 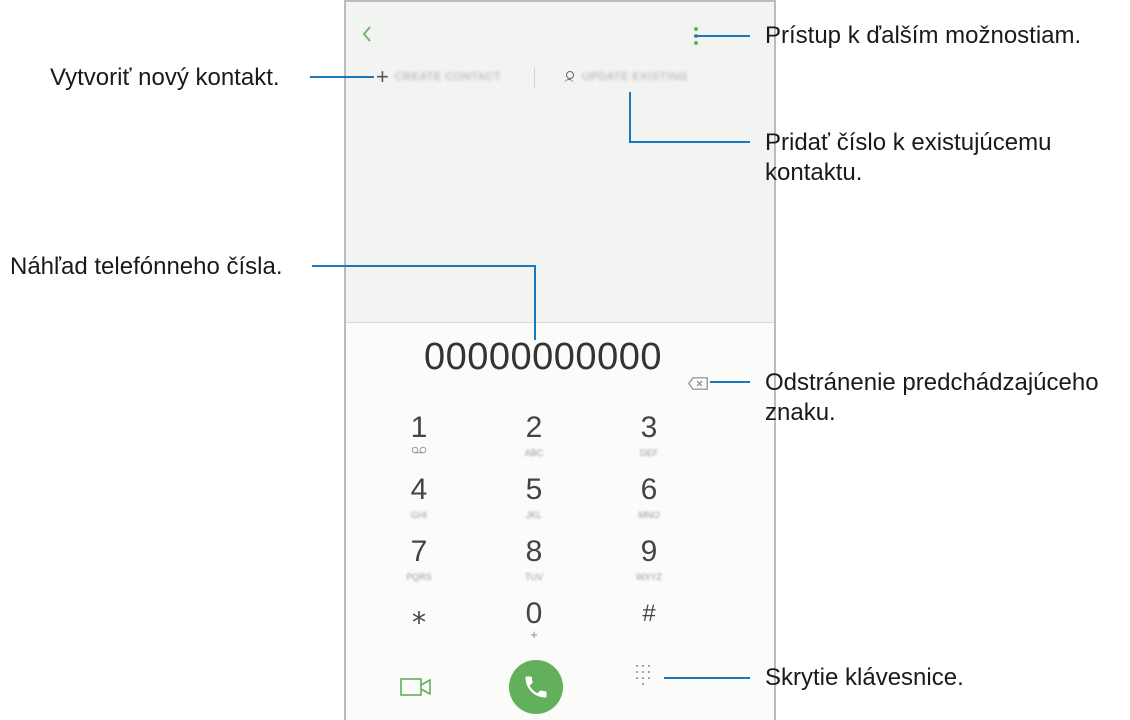 I want to click on key-7: 7 PQRS, so click(x=419, y=566).